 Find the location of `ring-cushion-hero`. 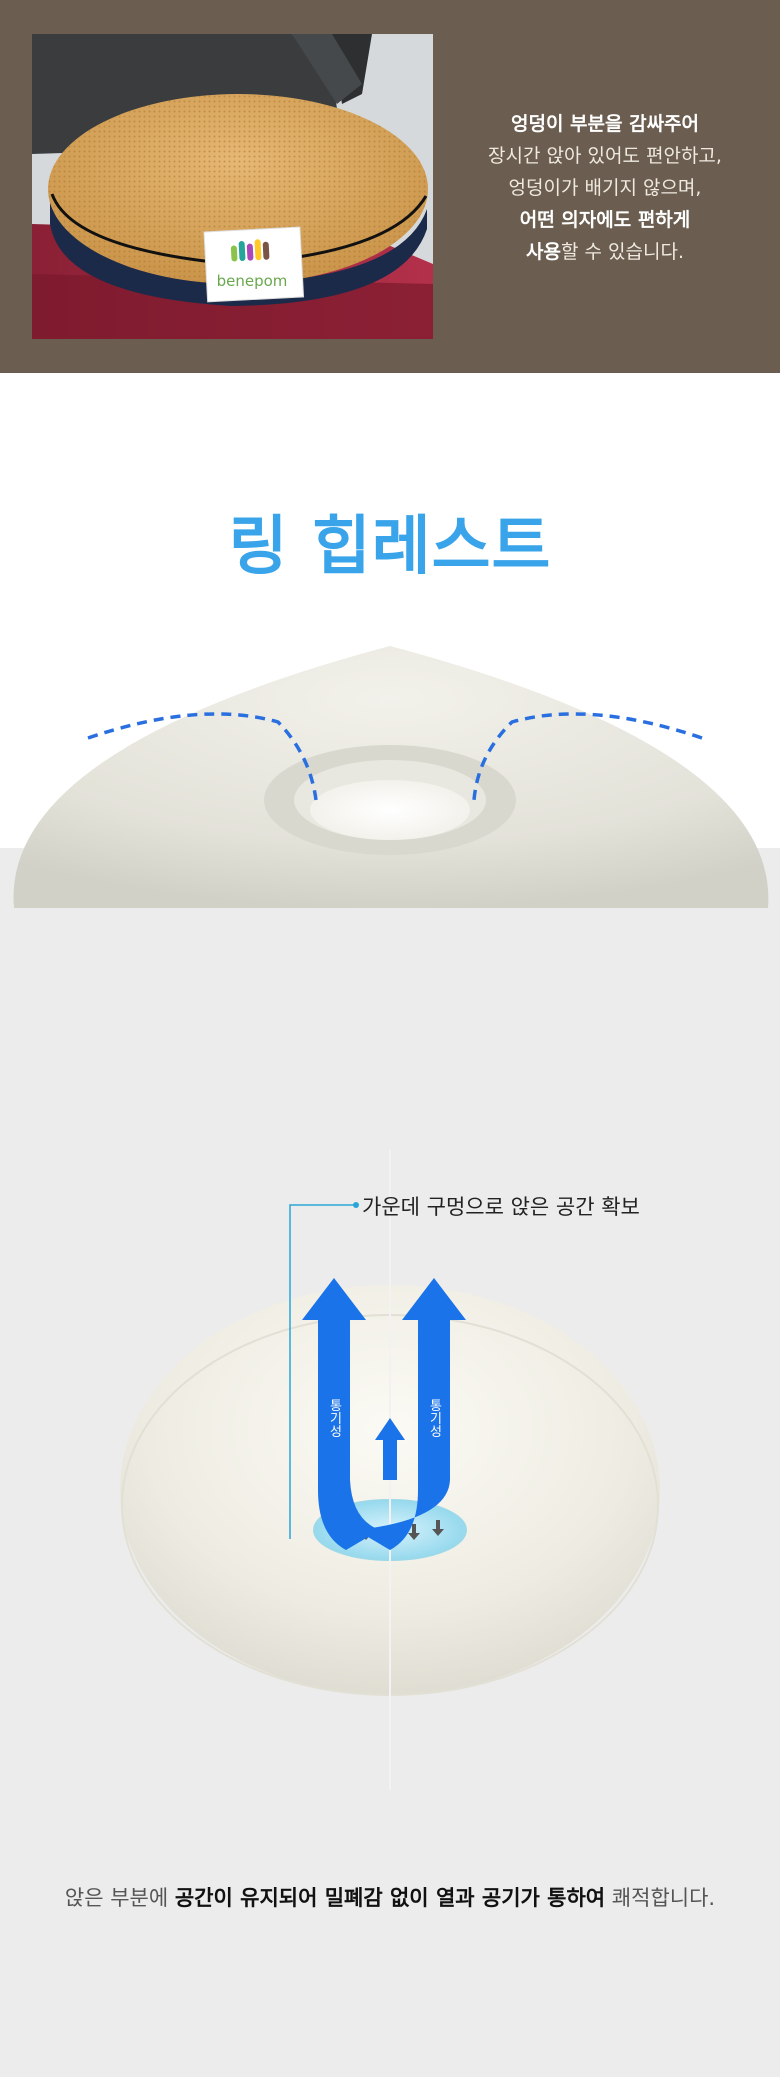

ring-cushion-hero is located at coordinates (390, 775).